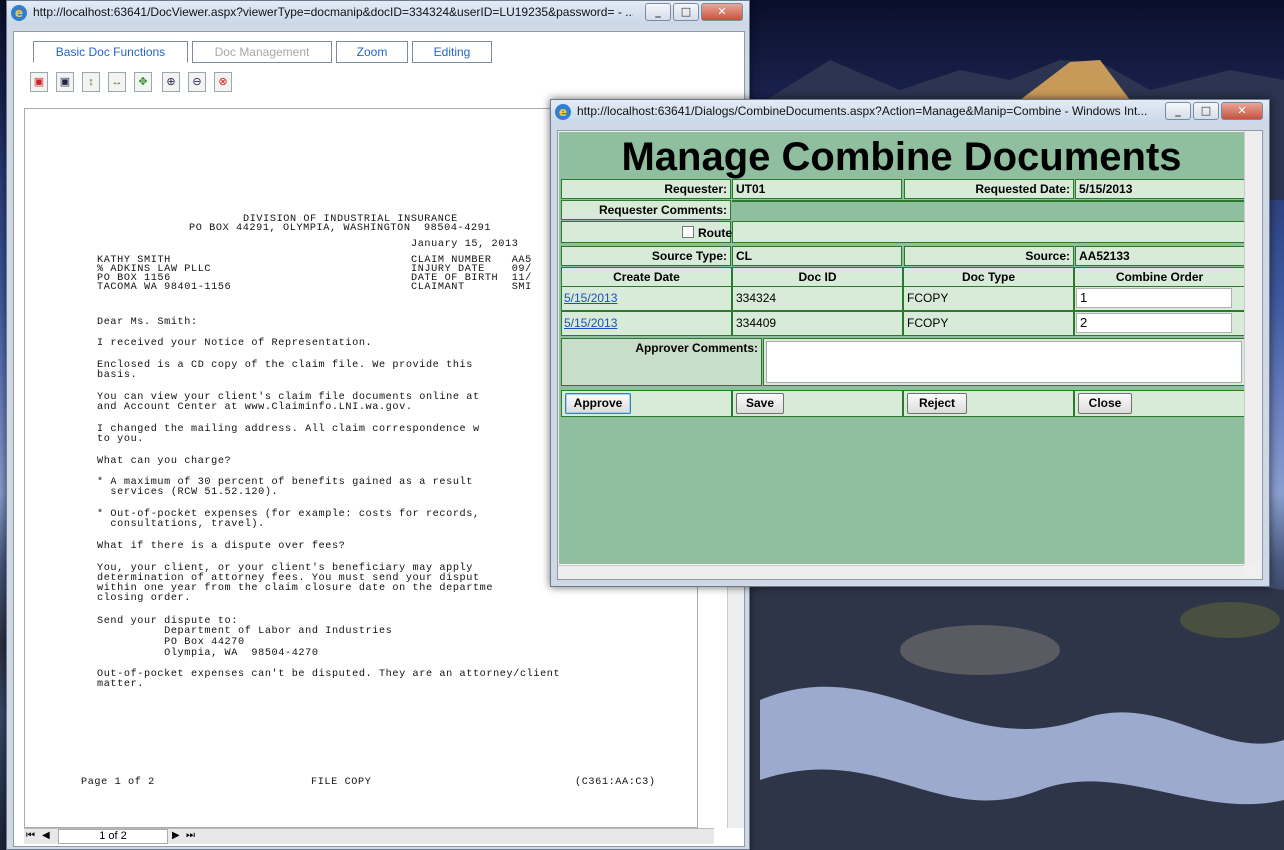  Describe the element at coordinates (817, 298) in the screenshot. I see `doc-id-cell: 334324` at that location.